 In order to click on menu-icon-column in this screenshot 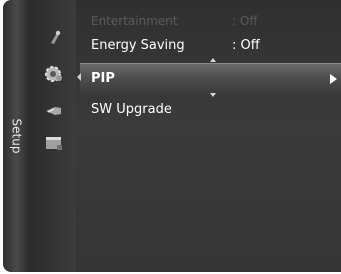, I will do `click(53, 136)`.